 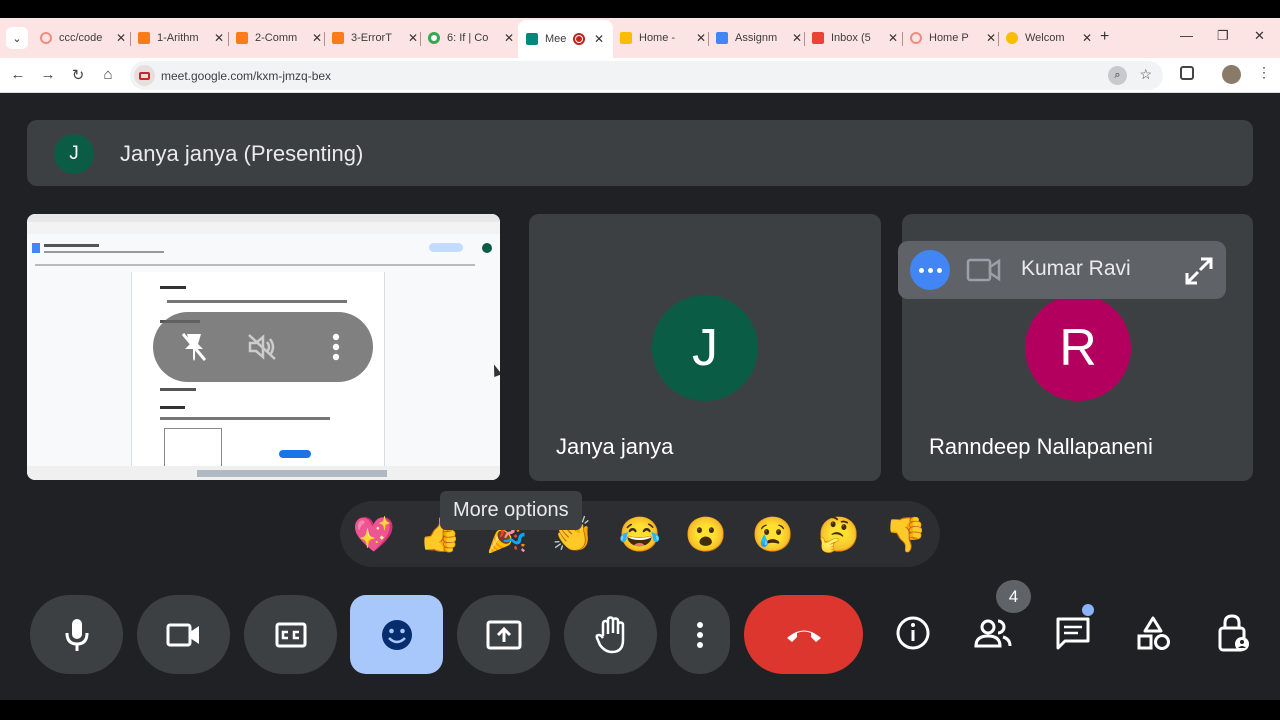 I want to click on camera-off-icon, so click(x=984, y=272).